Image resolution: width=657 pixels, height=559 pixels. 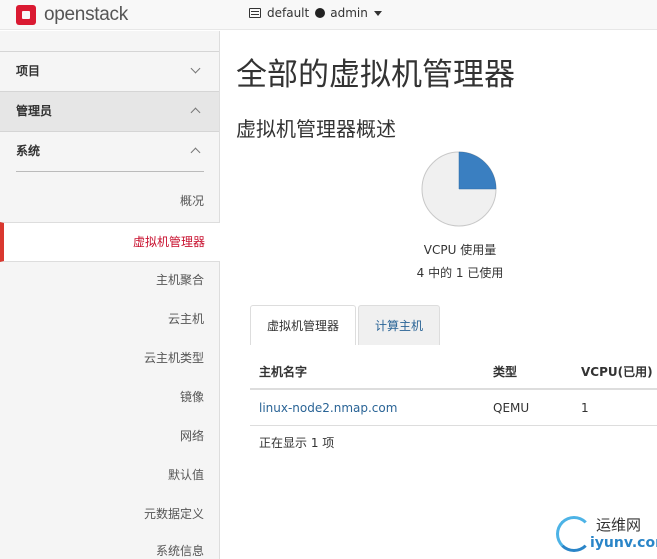 What do you see at coordinates (574, 534) in the screenshot?
I see `watermark-ring-icon` at bounding box center [574, 534].